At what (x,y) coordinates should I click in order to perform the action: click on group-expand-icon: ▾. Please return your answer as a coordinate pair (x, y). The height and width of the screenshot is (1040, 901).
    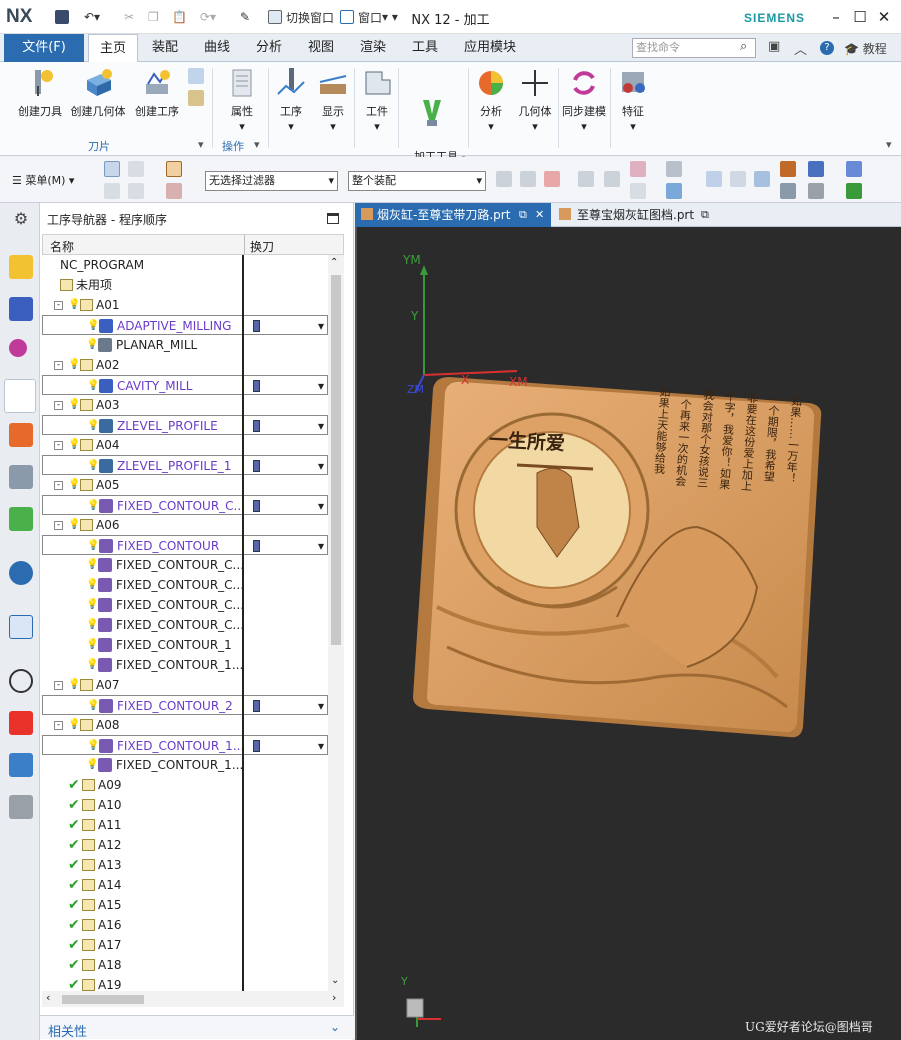
    Looking at the image, I should click on (257, 144).